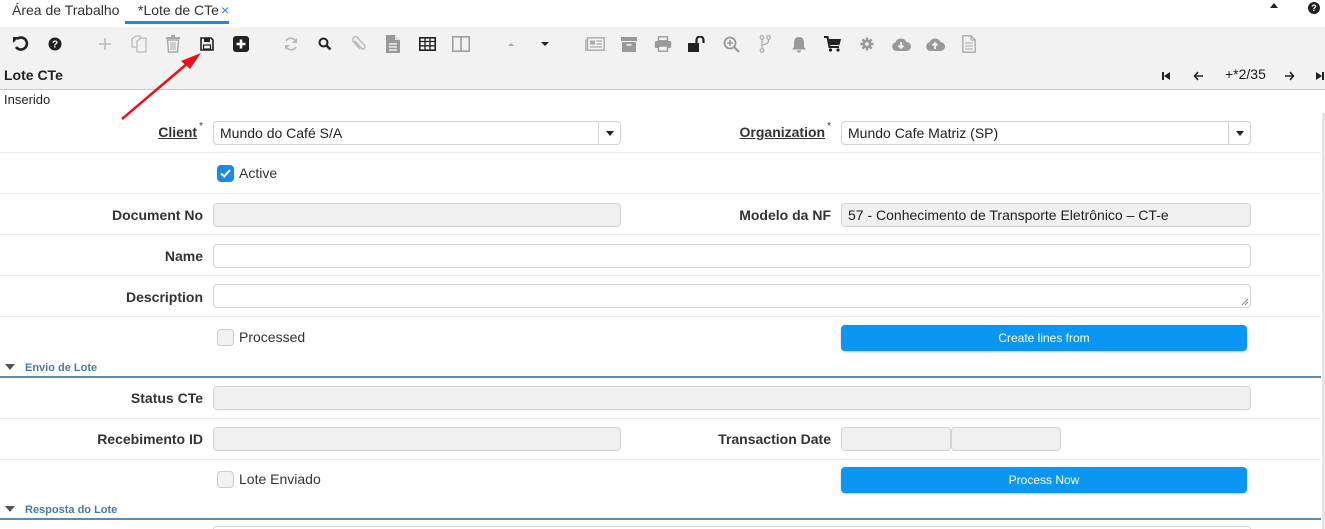 The height and width of the screenshot is (529, 1325). I want to click on section-envio-de-lote: Envio de Lote, so click(660, 369).